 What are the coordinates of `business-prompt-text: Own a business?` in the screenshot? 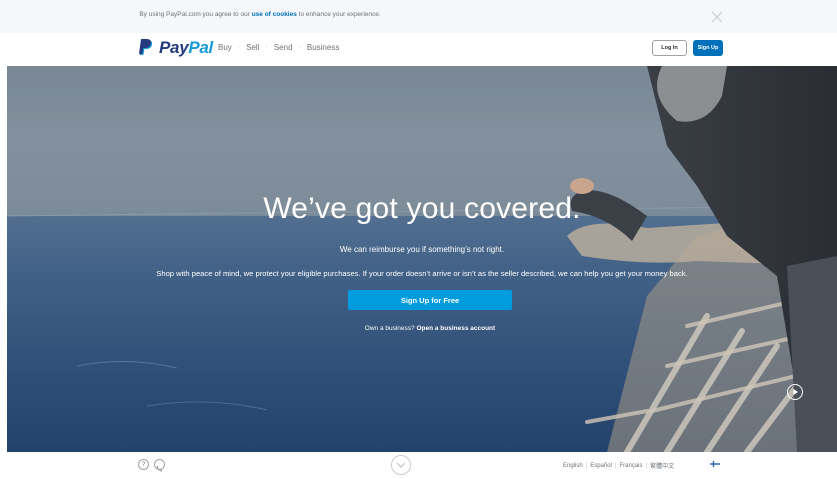 It's located at (390, 328).